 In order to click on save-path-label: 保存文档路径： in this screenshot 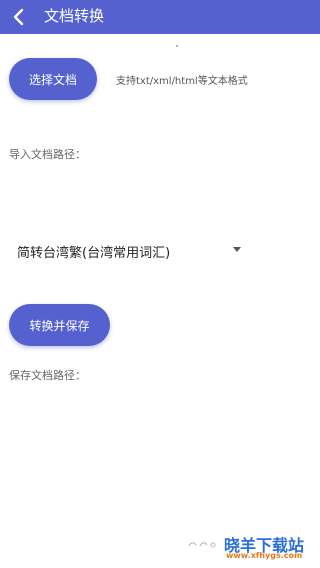, I will do `click(47, 375)`.